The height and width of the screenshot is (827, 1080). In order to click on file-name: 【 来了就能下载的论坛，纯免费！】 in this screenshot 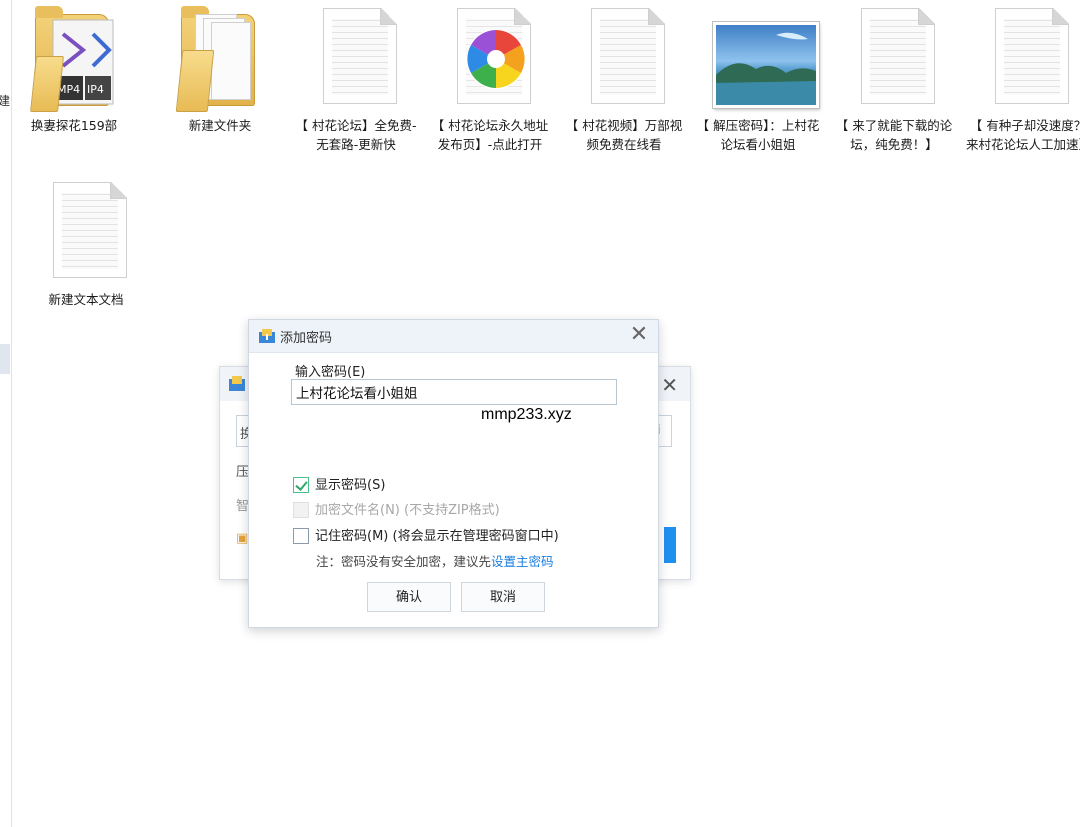, I will do `click(894, 135)`.